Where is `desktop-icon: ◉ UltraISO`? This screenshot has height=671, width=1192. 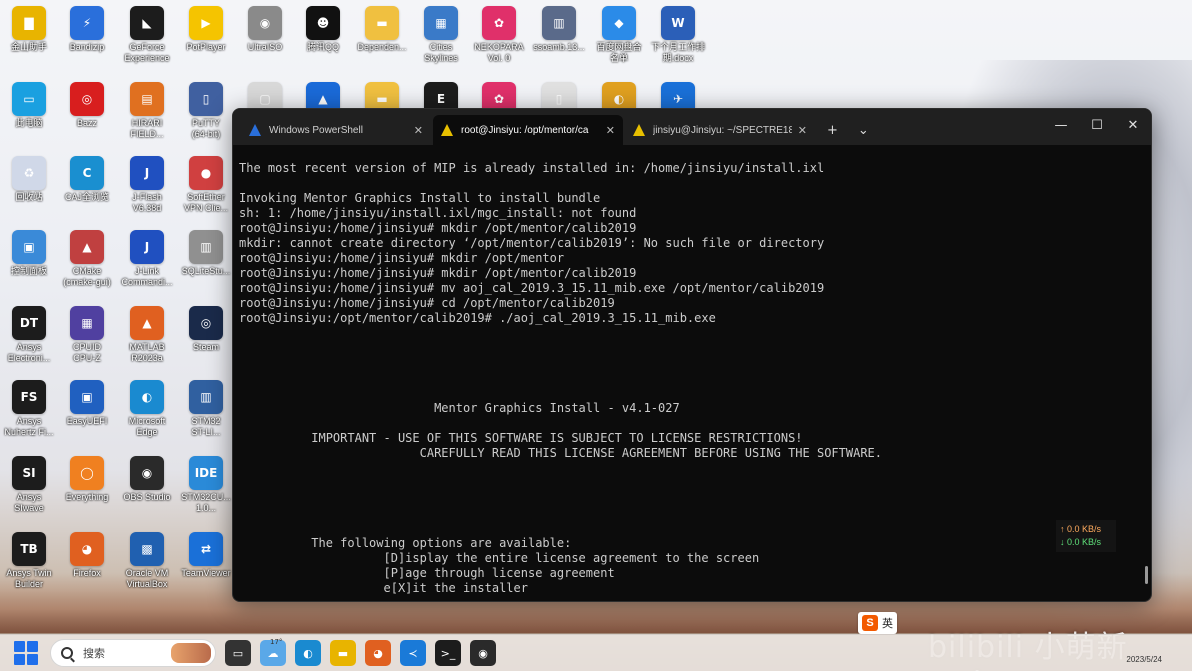
desktop-icon: ◉ UltraISO is located at coordinates (265, 29).